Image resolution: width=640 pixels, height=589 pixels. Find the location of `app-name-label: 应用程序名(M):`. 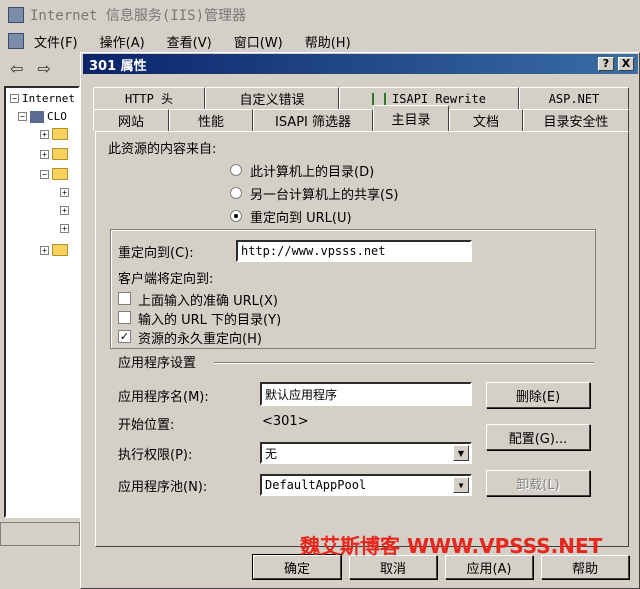

app-name-label: 应用程序名(M): is located at coordinates (163, 397).